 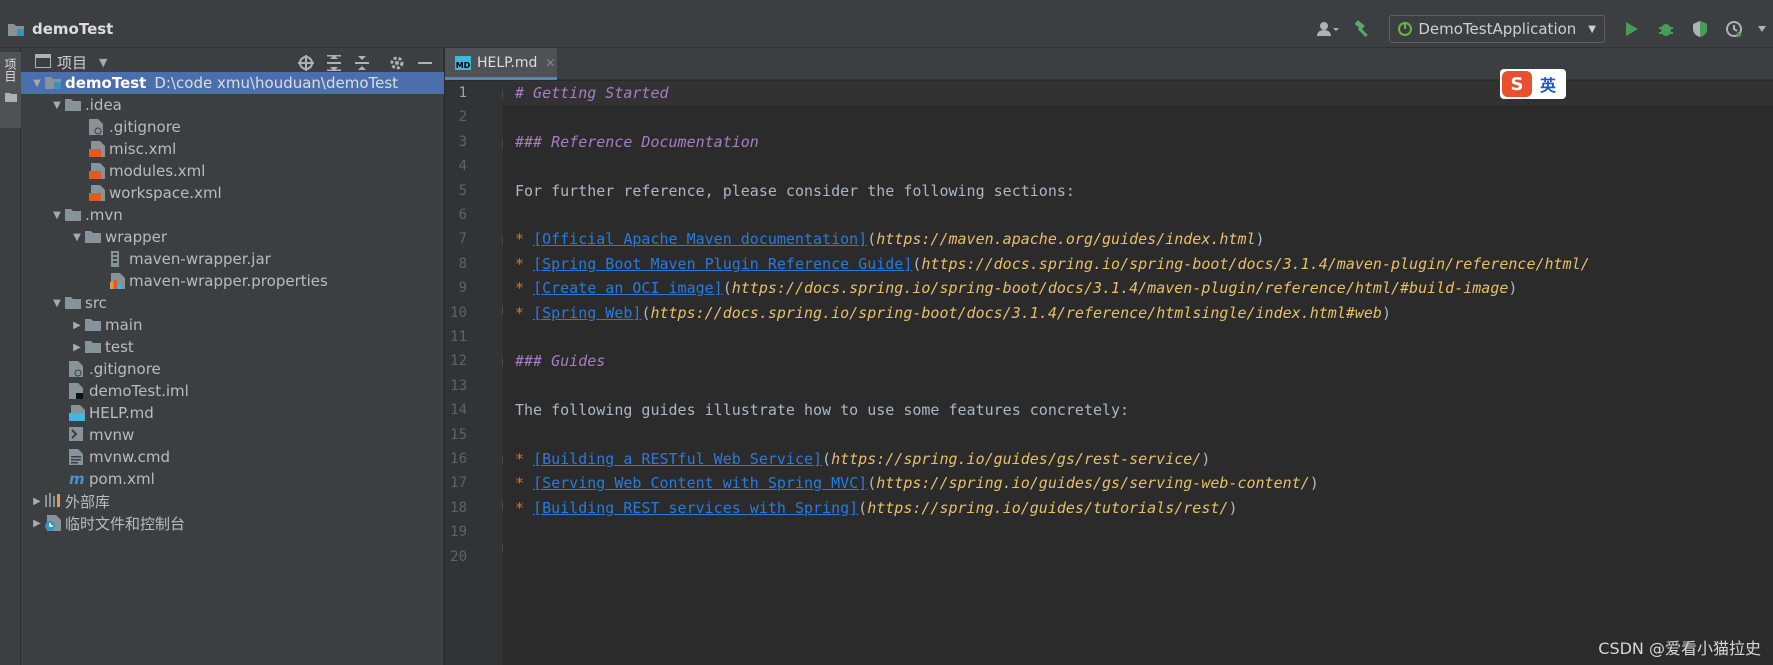 What do you see at coordinates (72, 29) in the screenshot?
I see `project-title: demoTest` at bounding box center [72, 29].